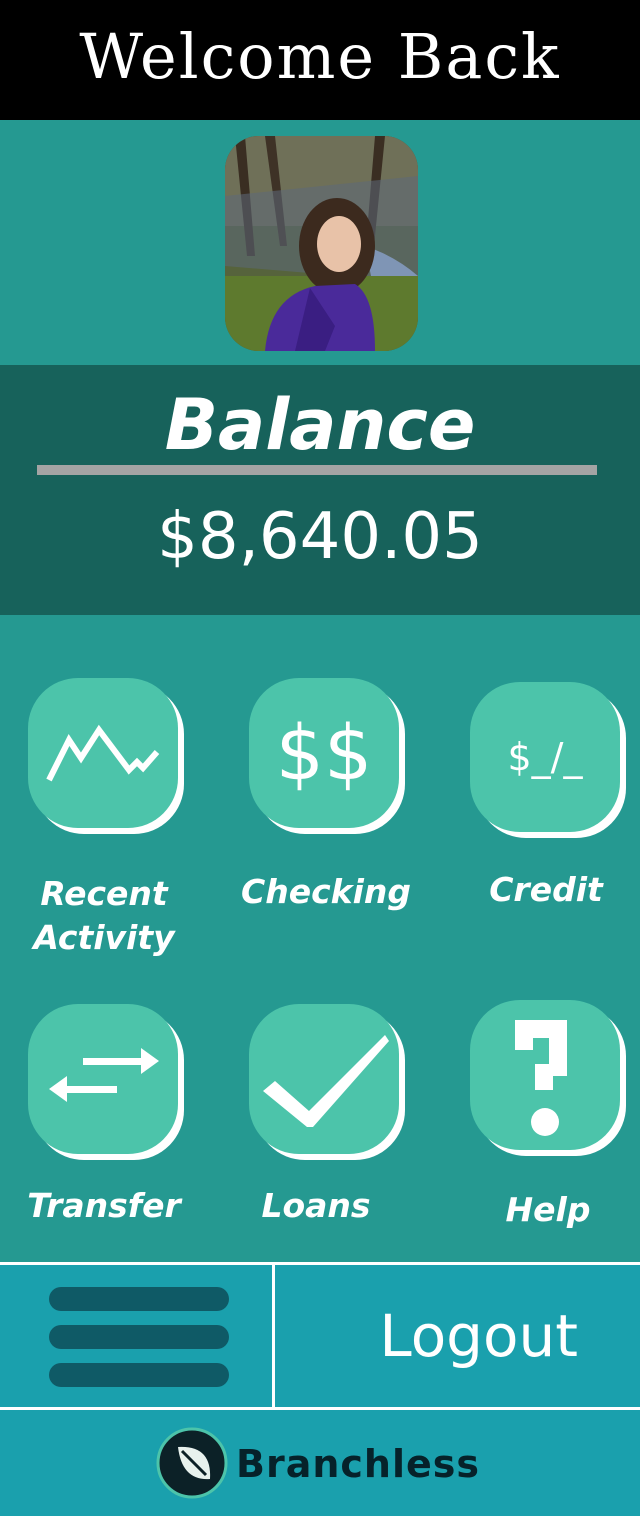  Describe the element at coordinates (358, 1464) in the screenshot. I see `brand-name: Branchless` at that location.